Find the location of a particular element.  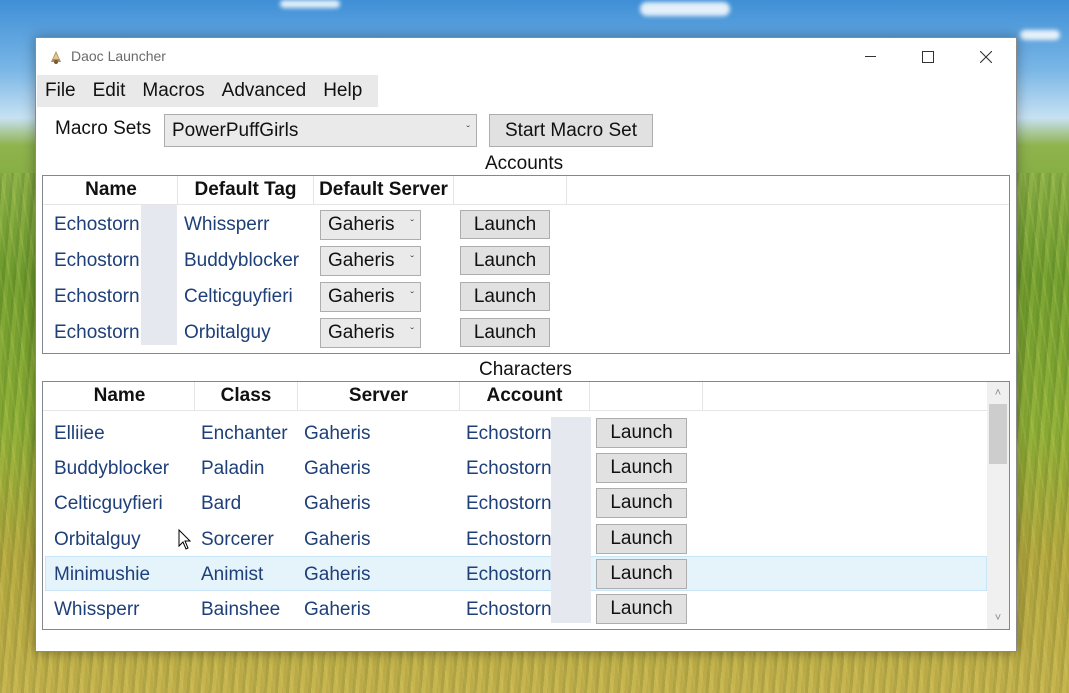

characters-scrollbar: ˄ ˅ is located at coordinates (998, 505).